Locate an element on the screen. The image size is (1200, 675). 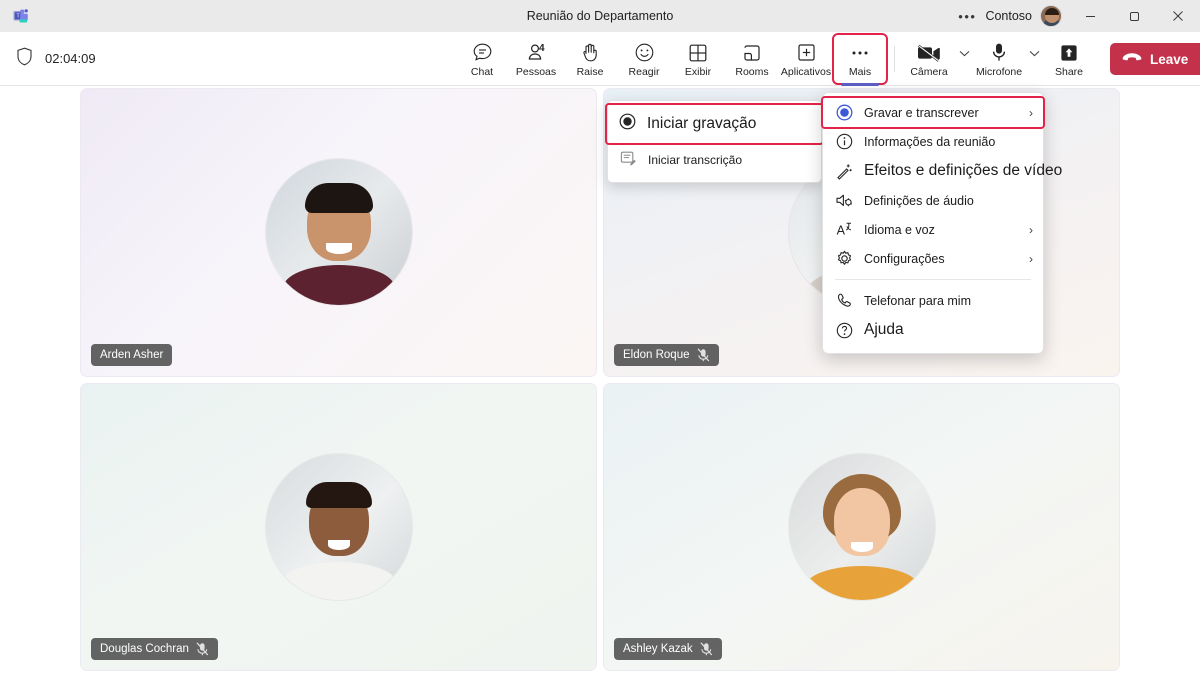
video-effects-icon is located at coordinates (844, 171).